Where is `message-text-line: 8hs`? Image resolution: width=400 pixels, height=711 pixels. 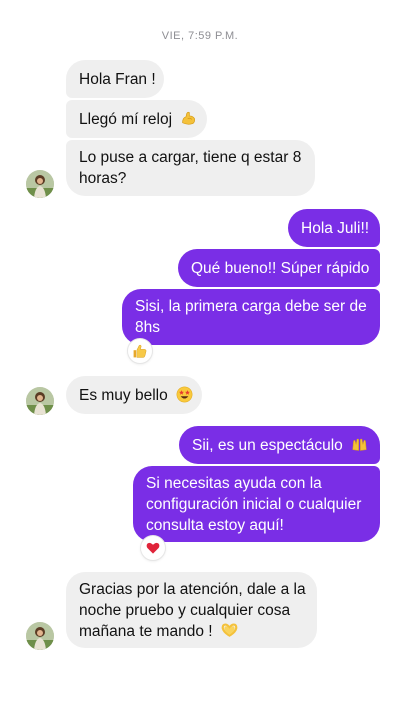 message-text-line: 8hs is located at coordinates (147, 327).